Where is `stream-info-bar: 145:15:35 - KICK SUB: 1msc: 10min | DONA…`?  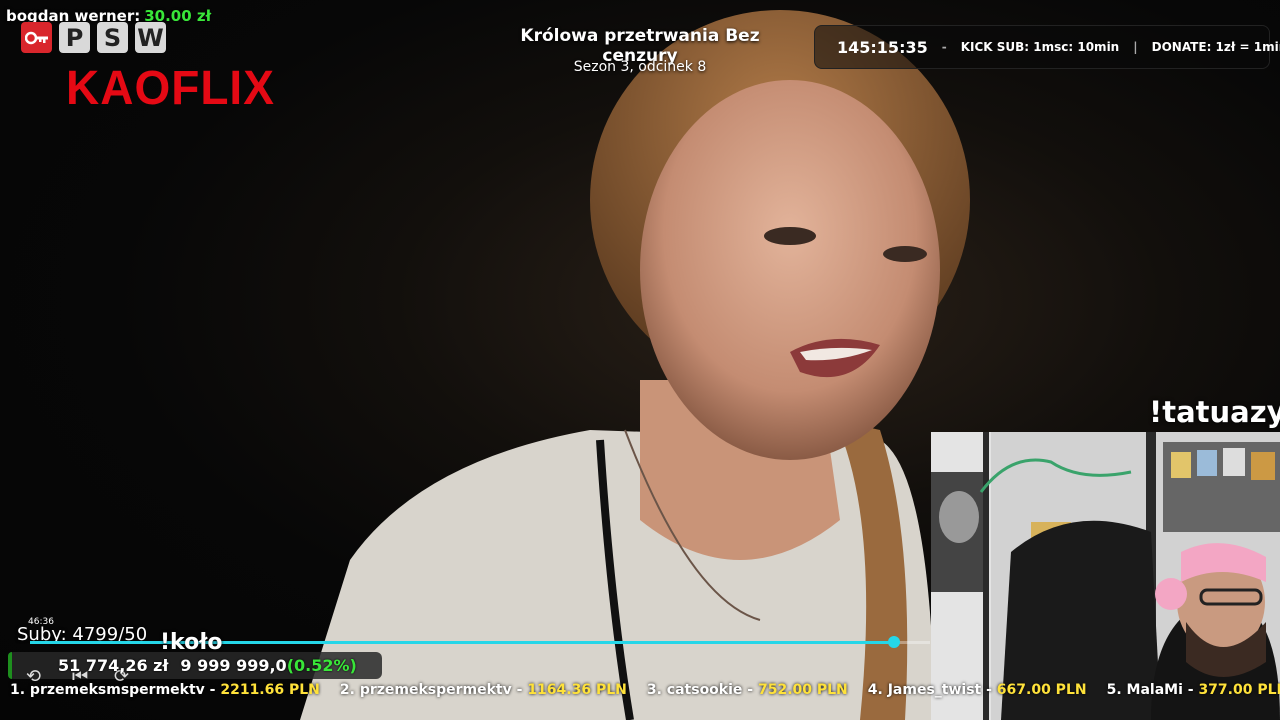
stream-info-bar: 145:15:35 - KICK SUB: 1msc: 10min | DONA… is located at coordinates (1047, 47).